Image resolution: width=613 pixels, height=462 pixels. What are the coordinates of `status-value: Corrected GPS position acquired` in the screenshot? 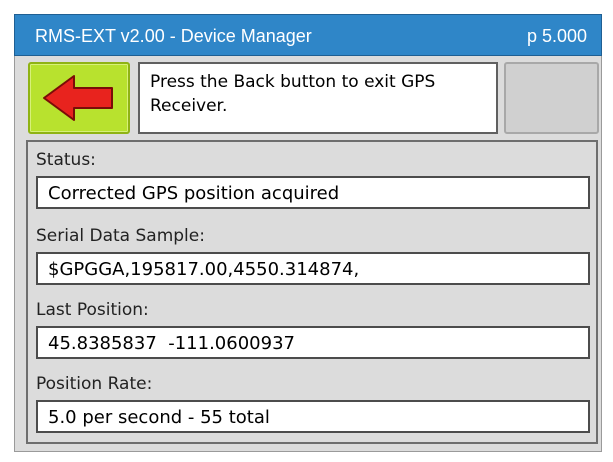 It's located at (194, 193).